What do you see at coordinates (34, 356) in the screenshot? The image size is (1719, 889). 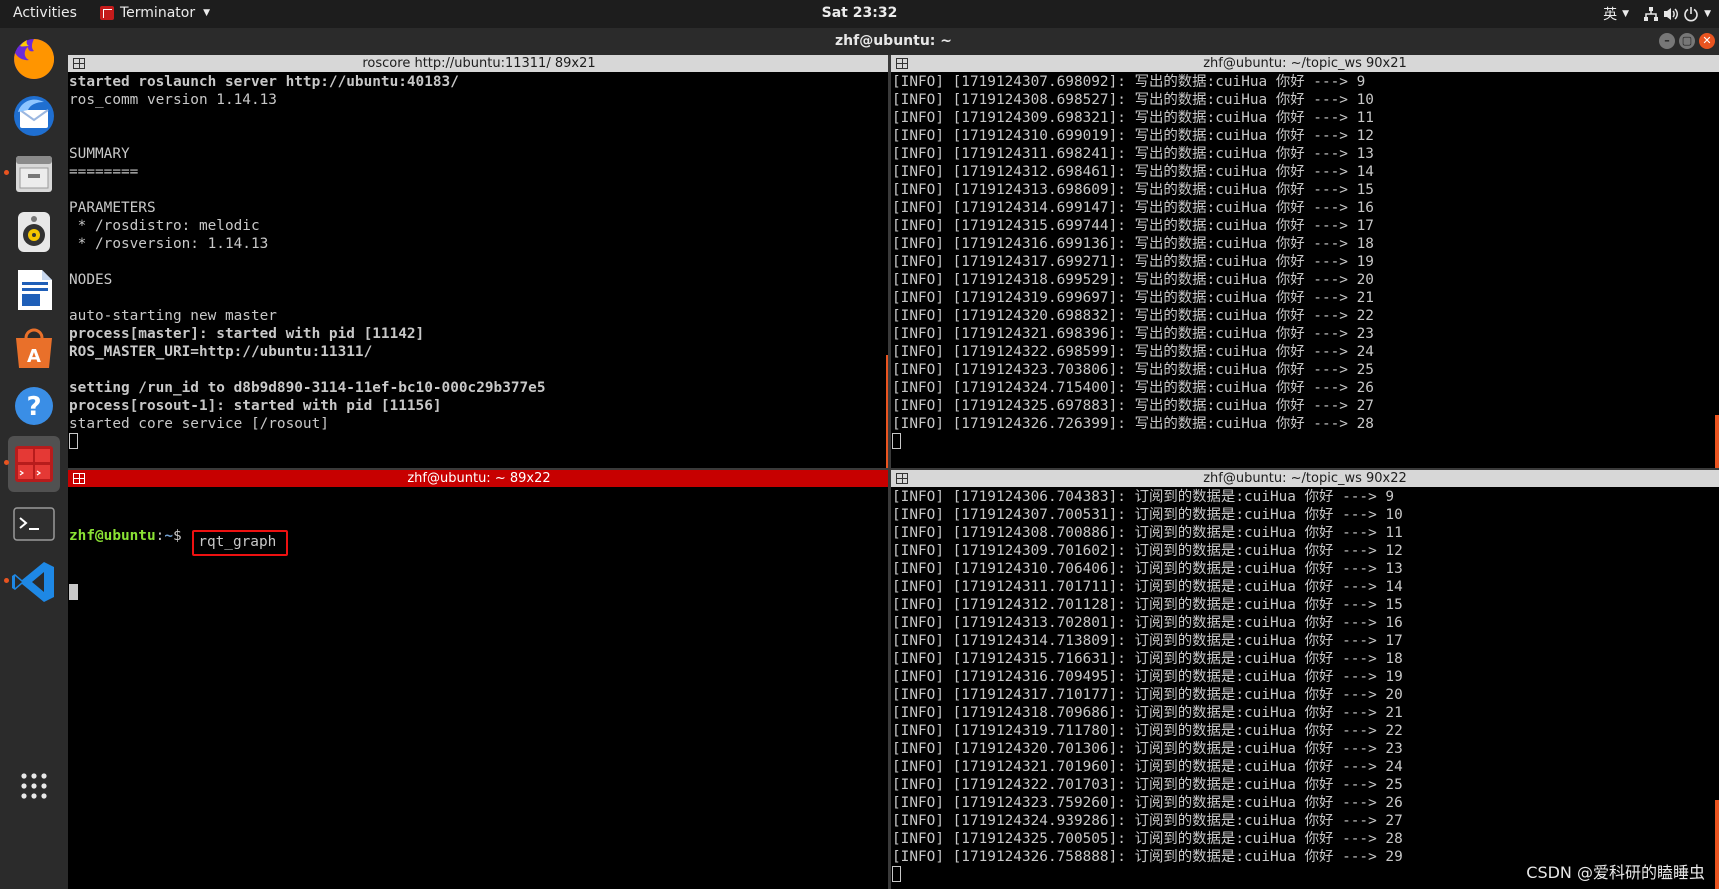 I see `svg-text: A` at bounding box center [34, 356].